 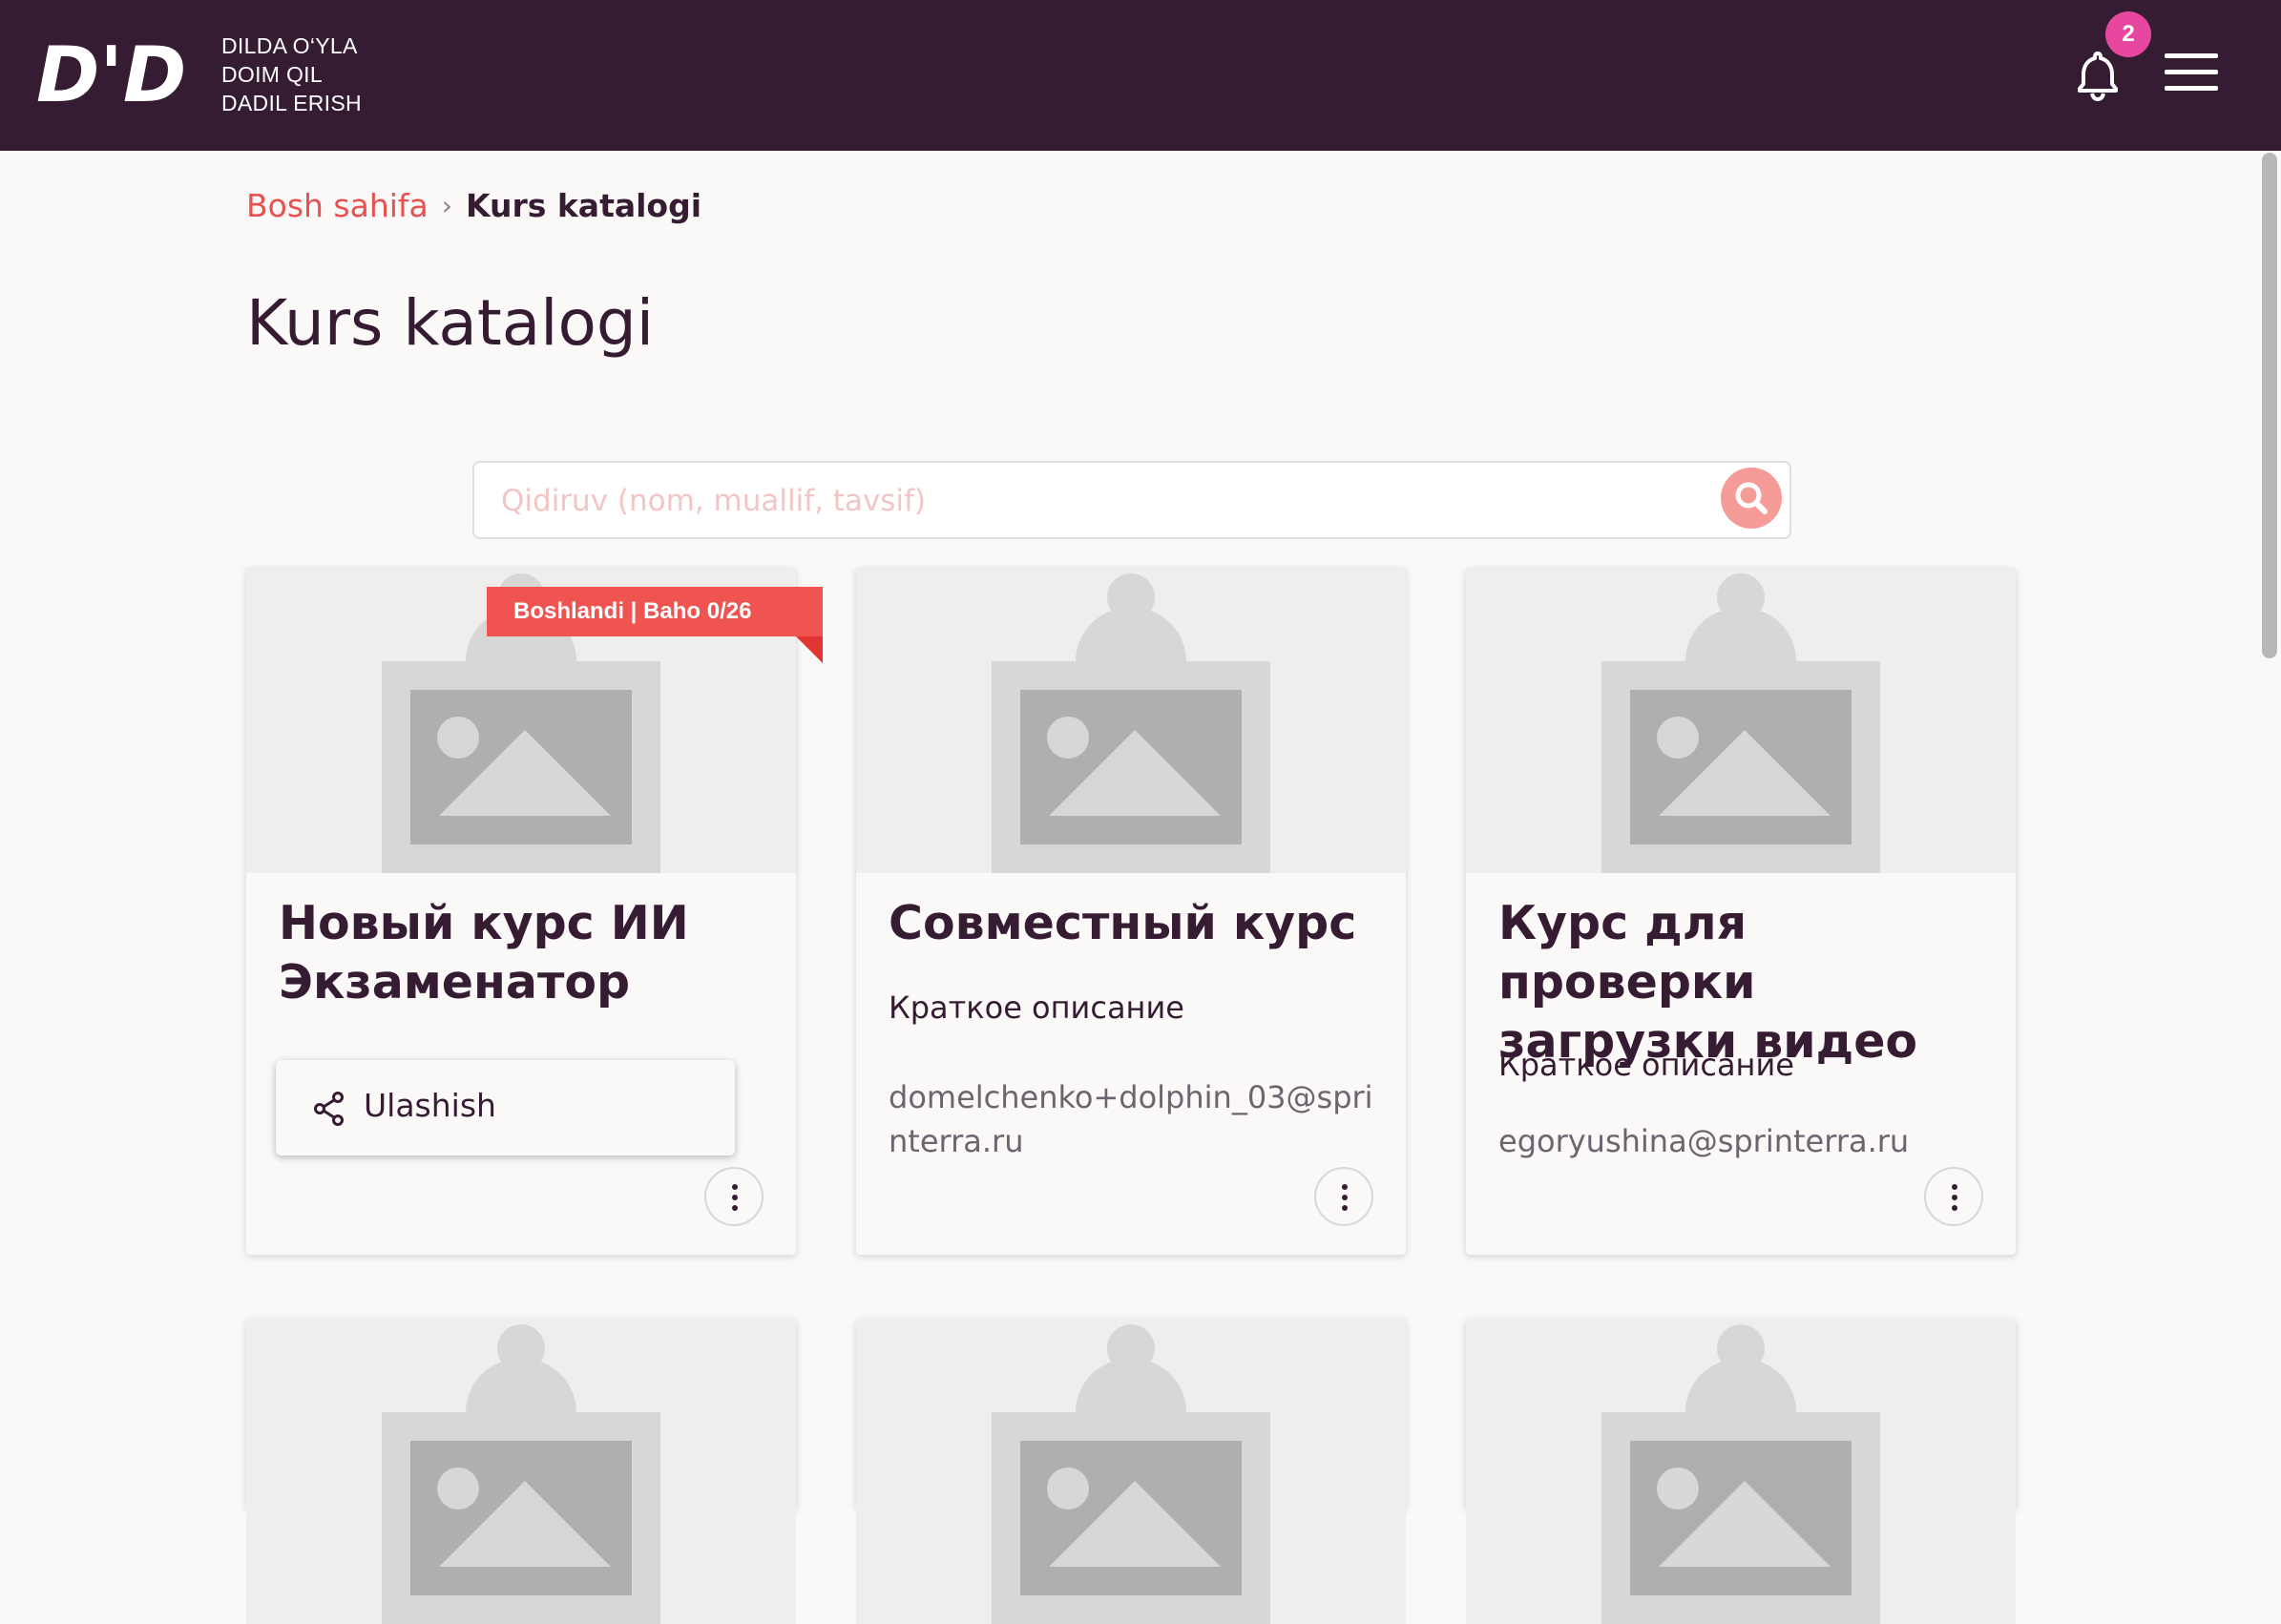 What do you see at coordinates (655, 611) in the screenshot?
I see `status-badge: Boshlandi | Baho 0/26` at bounding box center [655, 611].